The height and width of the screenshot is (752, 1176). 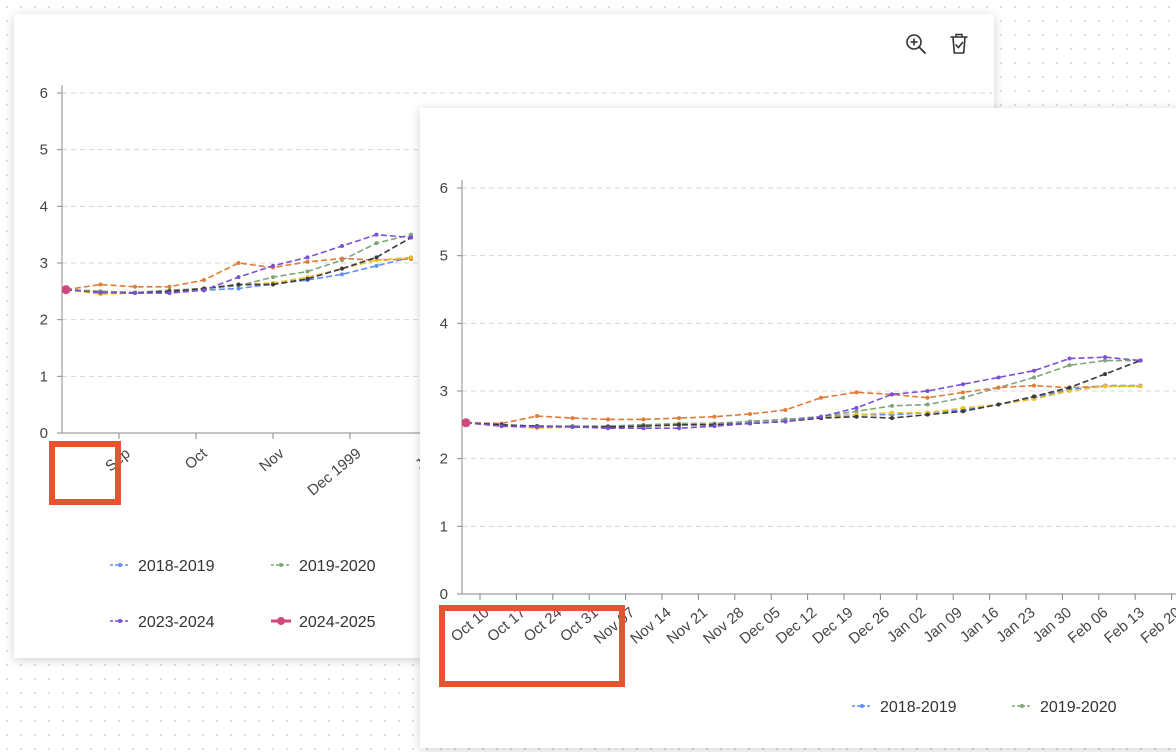 What do you see at coordinates (444, 391) in the screenshot?
I see `y-tick-label: 3` at bounding box center [444, 391].